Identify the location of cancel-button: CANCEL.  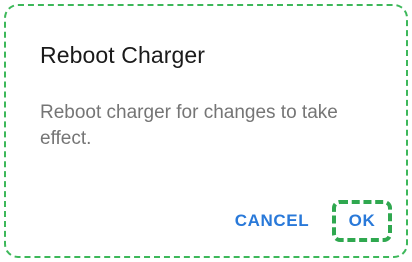
(272, 221).